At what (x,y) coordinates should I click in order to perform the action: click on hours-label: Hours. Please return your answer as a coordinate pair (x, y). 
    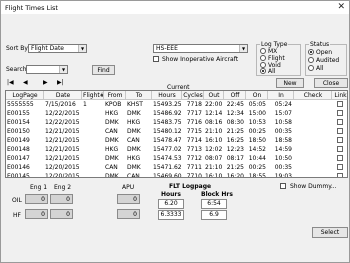
    Looking at the image, I should click on (171, 194).